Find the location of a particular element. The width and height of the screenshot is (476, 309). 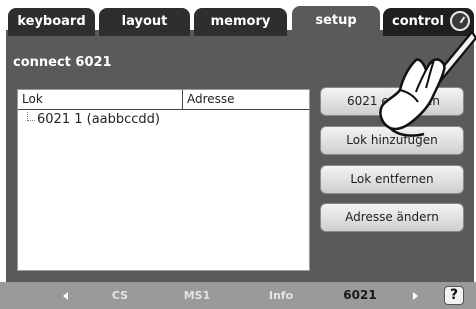

tab-control: control is located at coordinates (428, 22).